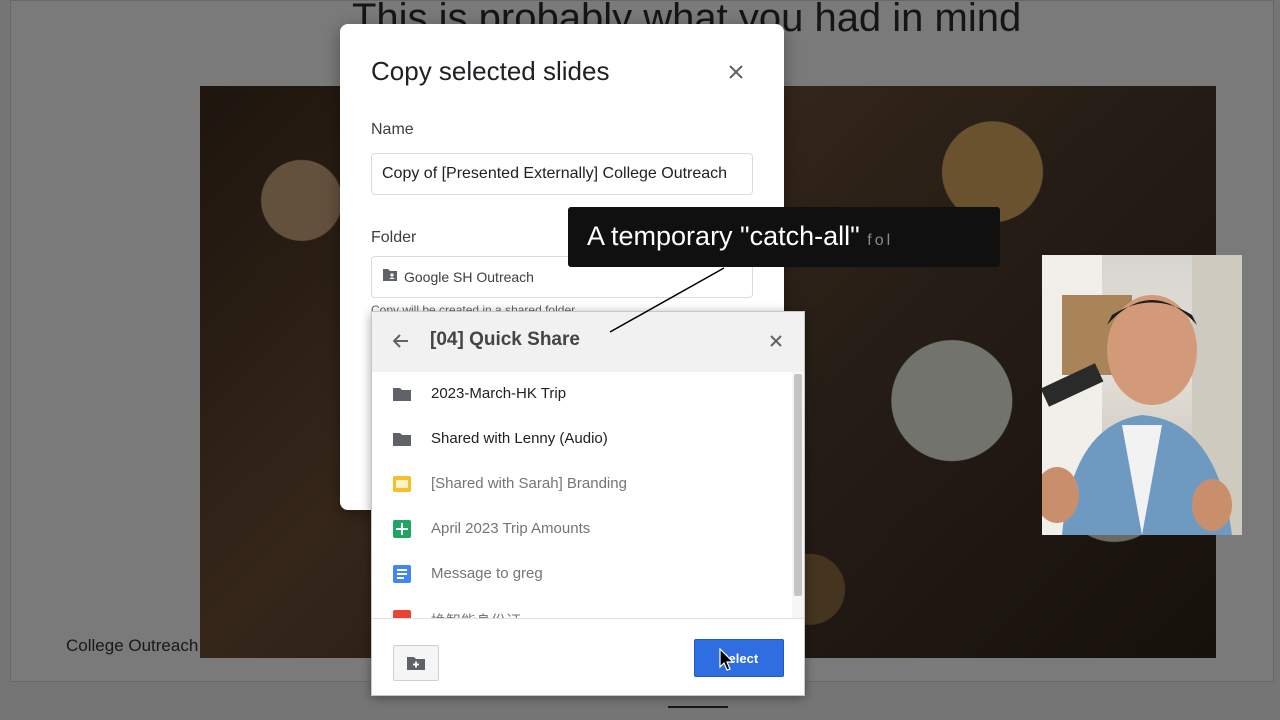 This screenshot has height=720, width=1280. What do you see at coordinates (588, 342) in the screenshot?
I see `picker-header: [04] Quick Share` at bounding box center [588, 342].